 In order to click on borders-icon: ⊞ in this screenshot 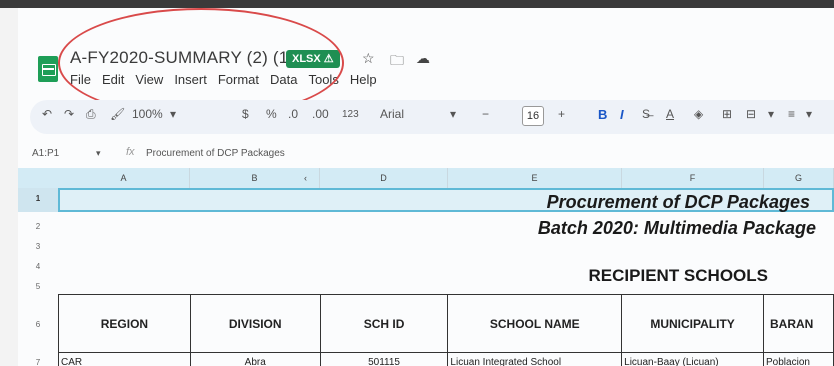, I will do `click(727, 114)`.